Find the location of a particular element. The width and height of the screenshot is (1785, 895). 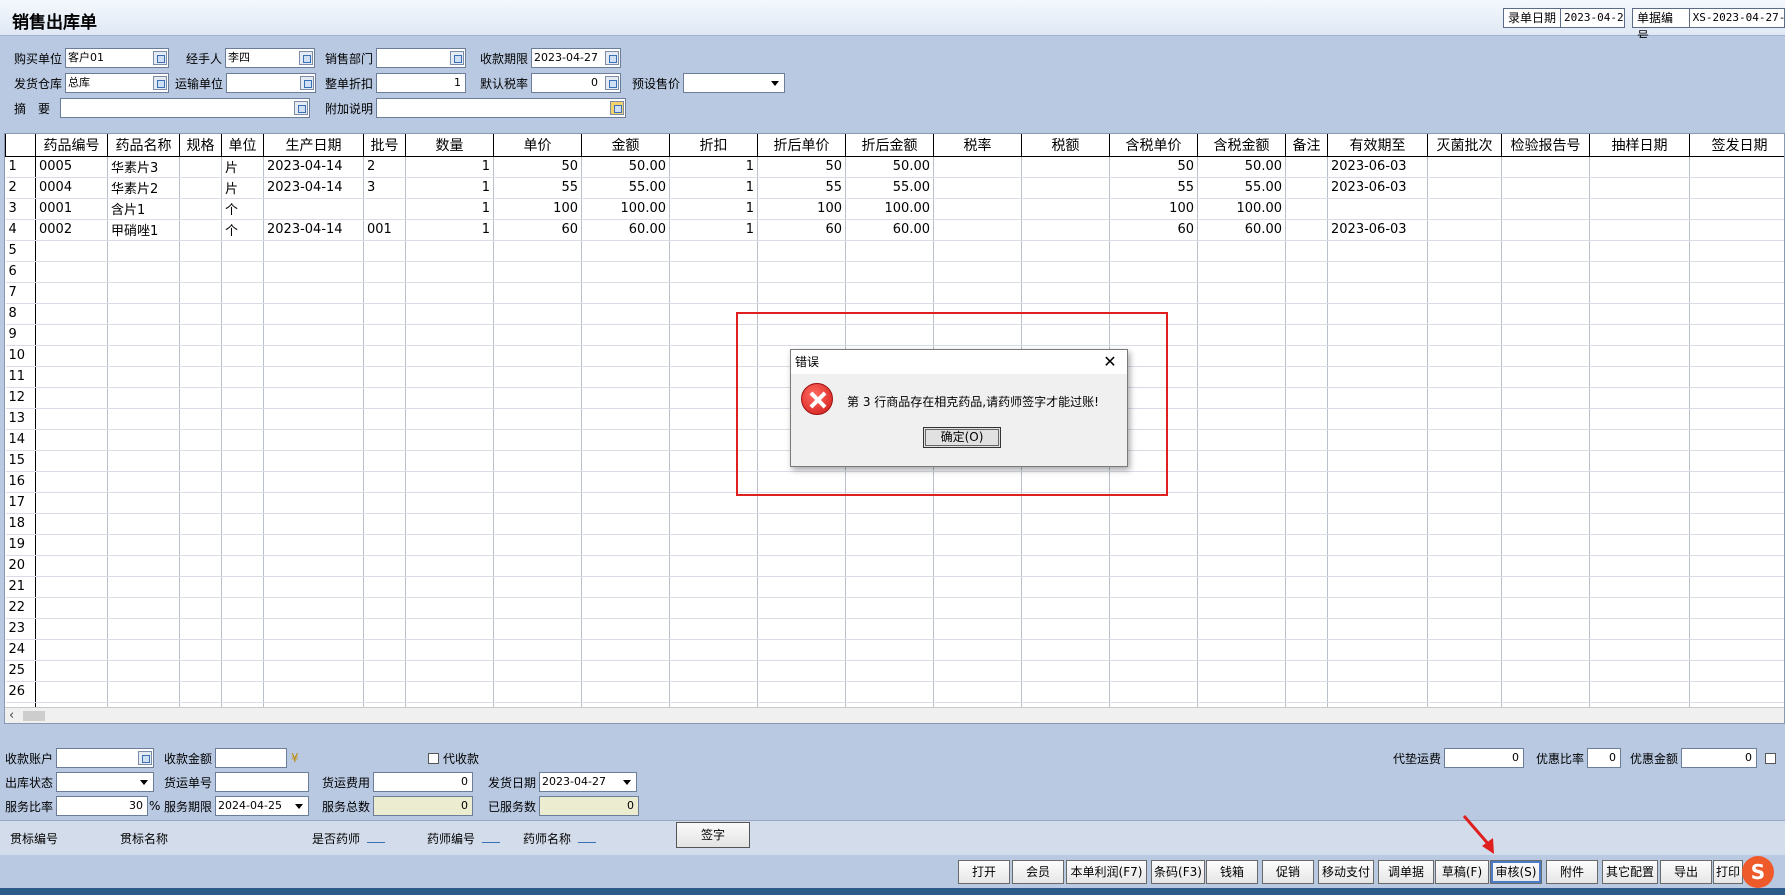

entry-date-value: 2023-04-27 is located at coordinates (1593, 18).